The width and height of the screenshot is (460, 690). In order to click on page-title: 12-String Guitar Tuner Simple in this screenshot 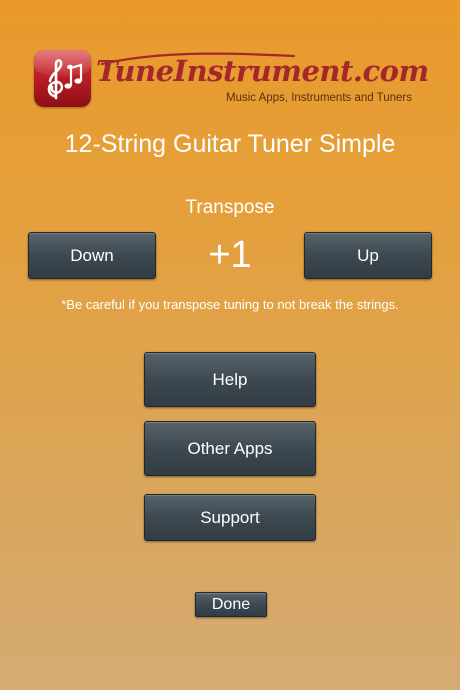, I will do `click(230, 144)`.